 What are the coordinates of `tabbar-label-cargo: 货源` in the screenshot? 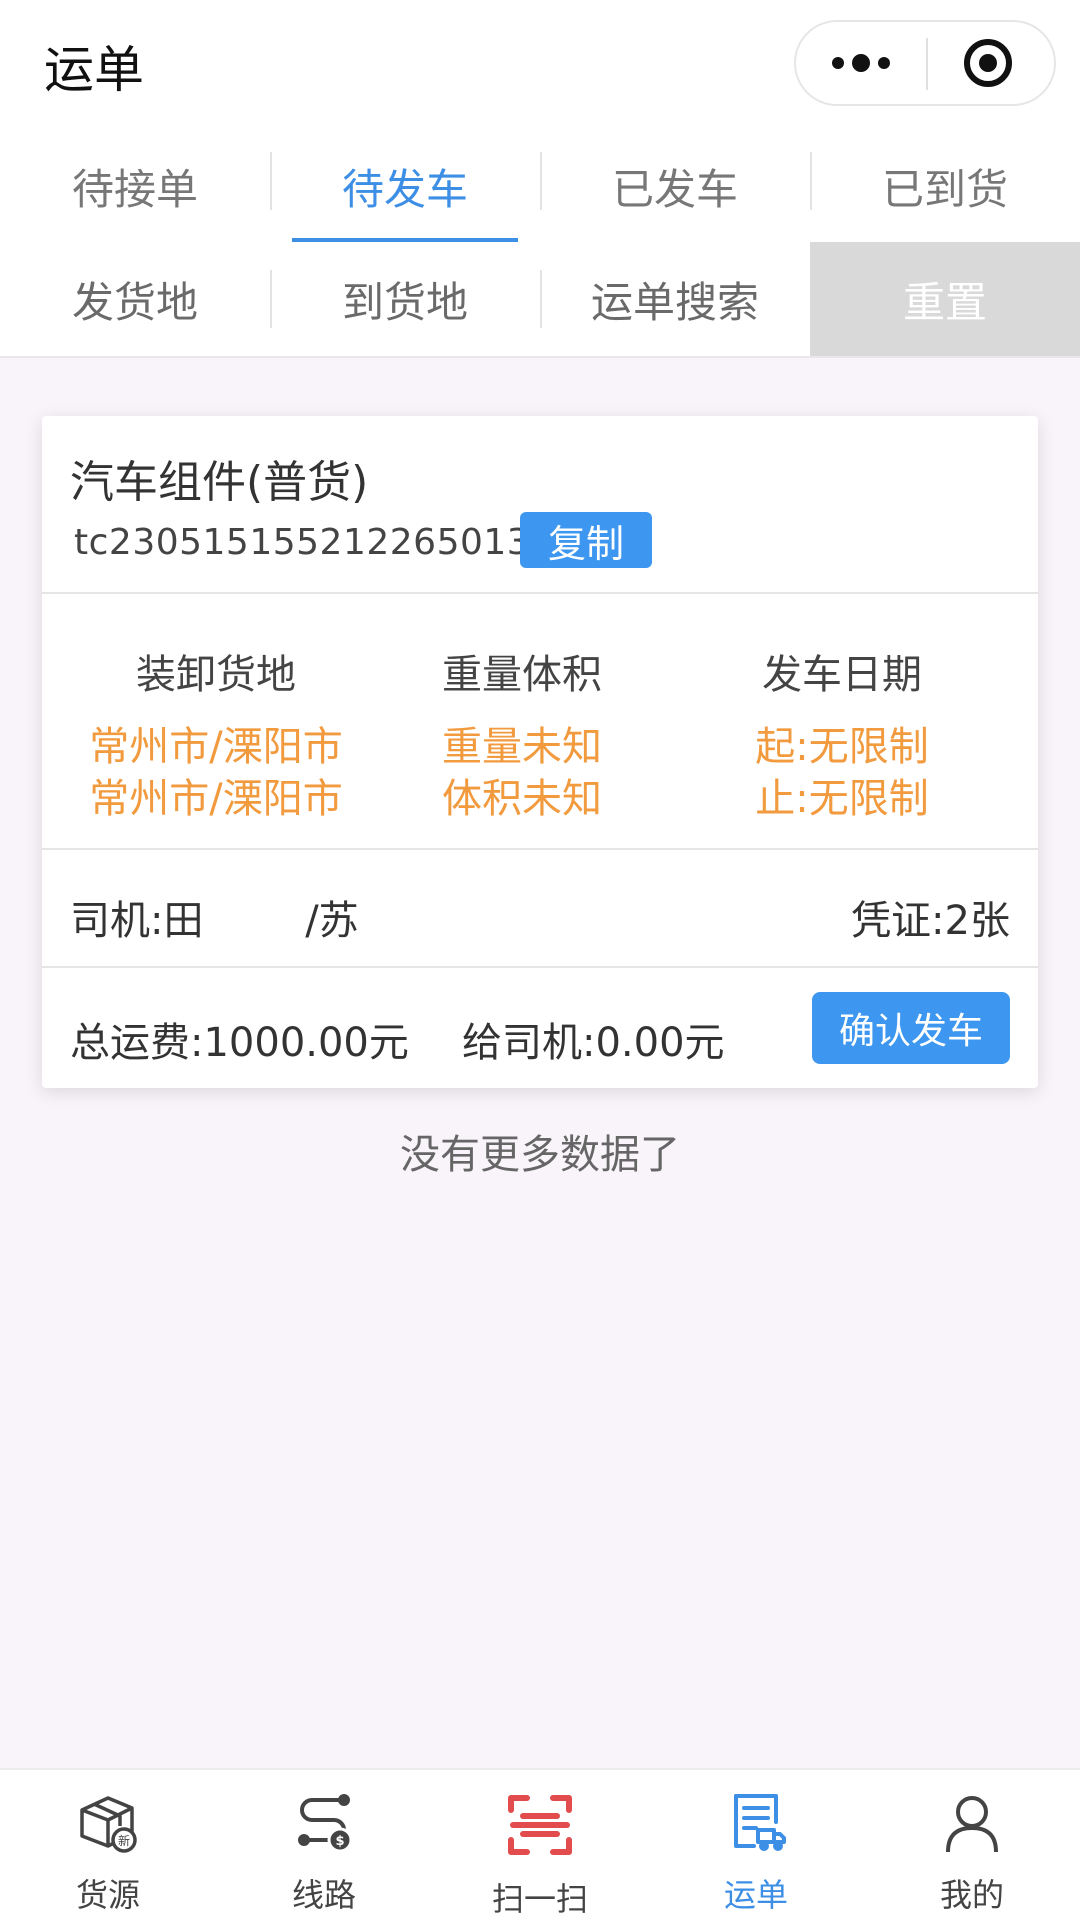 It's located at (107, 1895).